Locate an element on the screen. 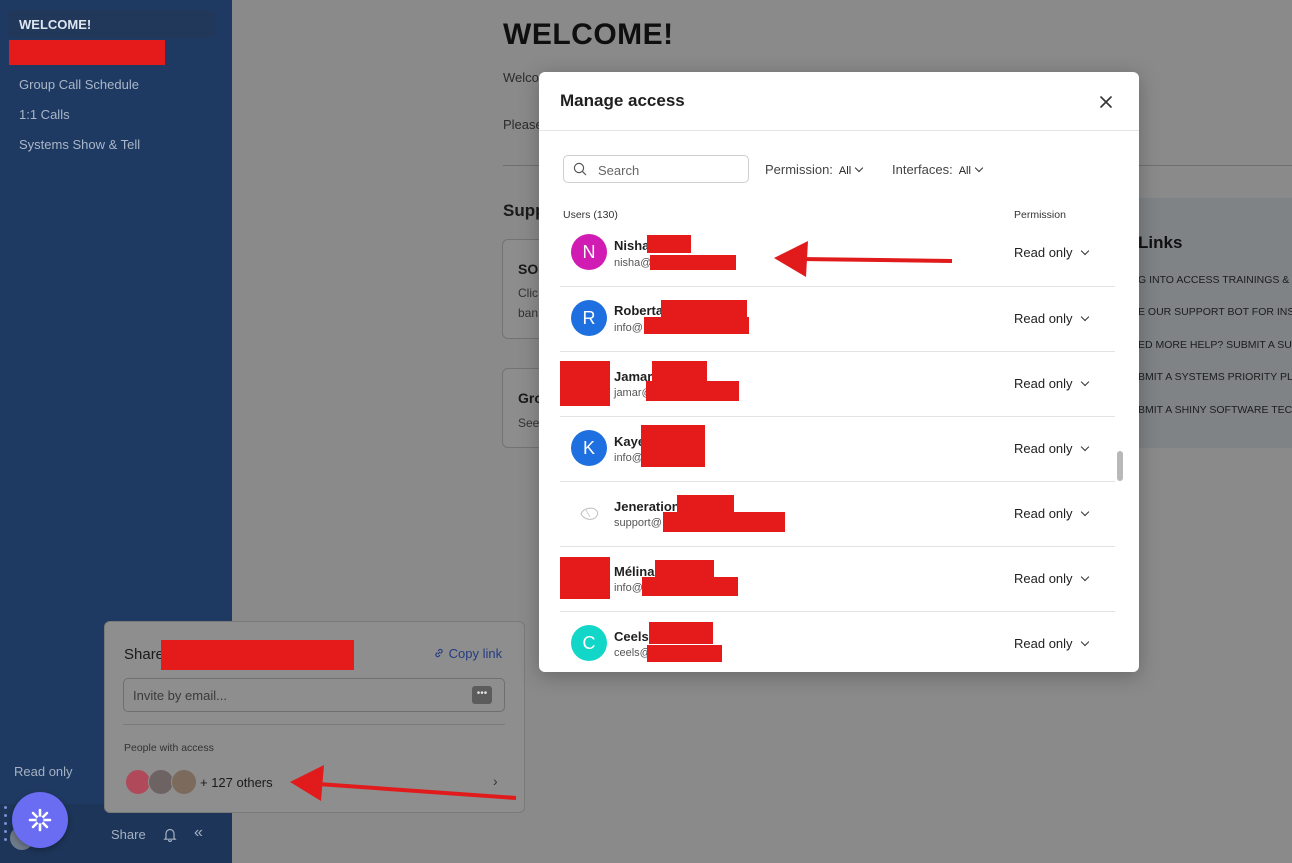 This screenshot has width=1292, height=863. modal-title: Manage access is located at coordinates (622, 100).